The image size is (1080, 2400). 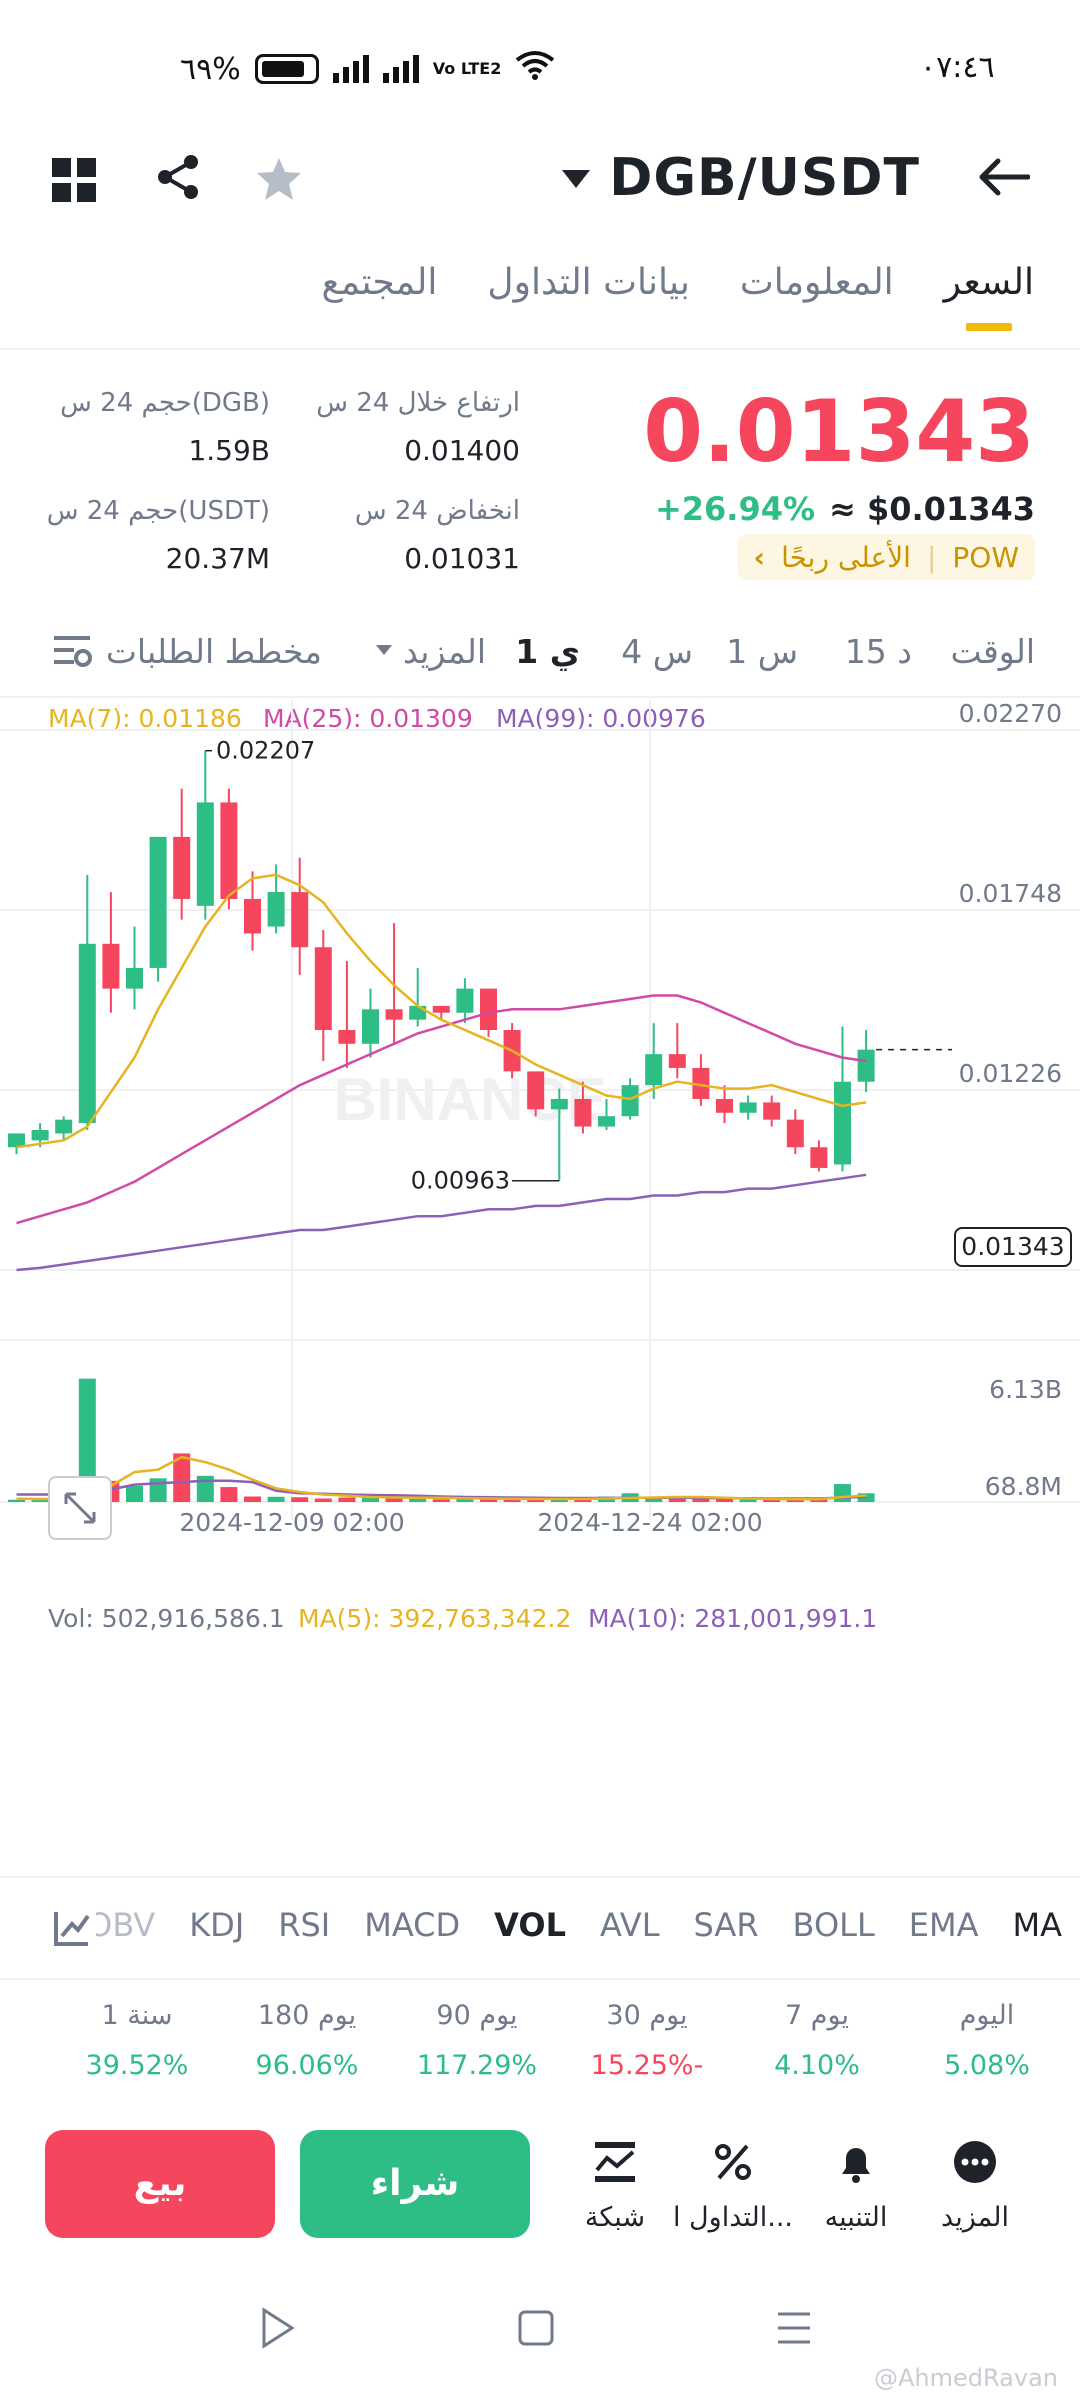 I want to click on perf-today-label: اليوم, so click(x=987, y=2015).